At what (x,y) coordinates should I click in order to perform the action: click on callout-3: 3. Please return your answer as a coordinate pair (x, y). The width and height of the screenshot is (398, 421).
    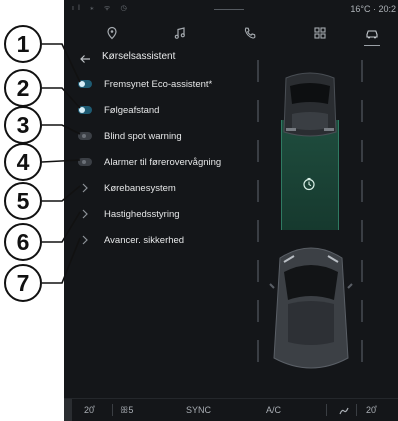
    Looking at the image, I should click on (23, 125).